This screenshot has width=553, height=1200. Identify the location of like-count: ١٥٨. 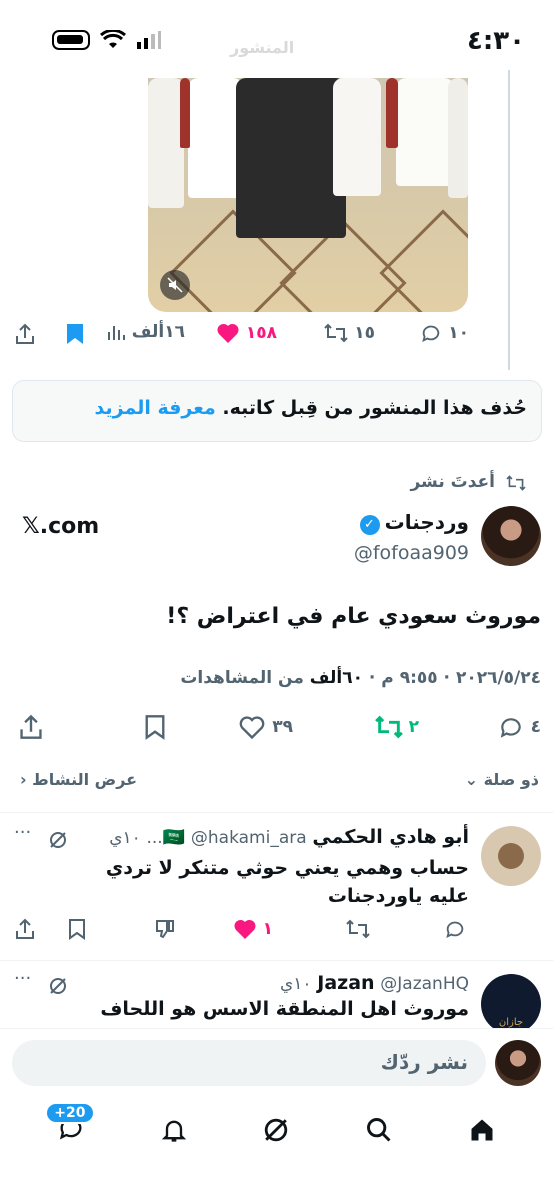
(261, 333).